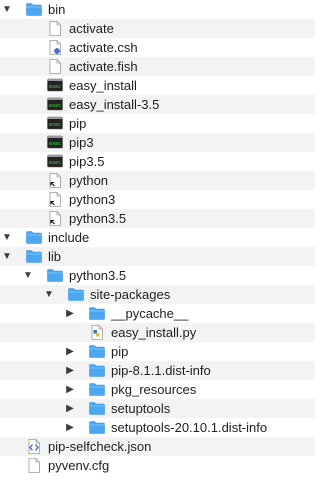 This screenshot has width=320, height=503. What do you see at coordinates (69, 237) in the screenshot?
I see `tree-item-label: include` at bounding box center [69, 237].